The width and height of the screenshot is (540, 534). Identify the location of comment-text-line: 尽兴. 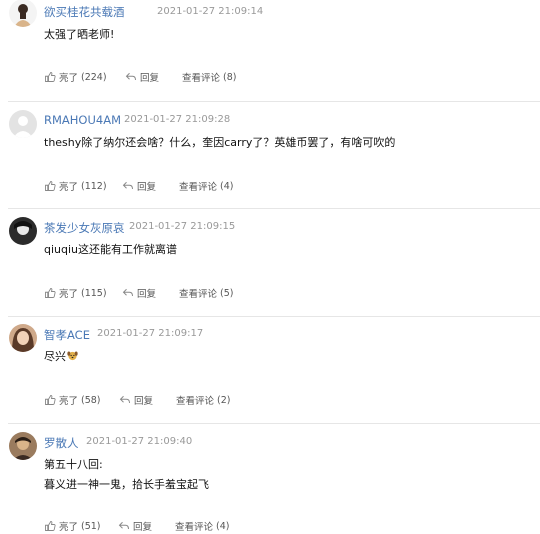
(55, 356).